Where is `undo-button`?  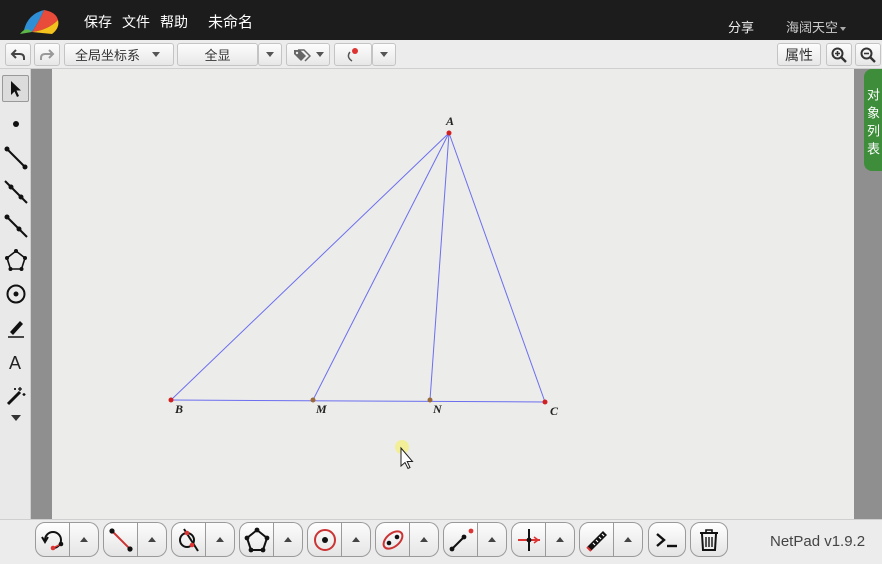 undo-button is located at coordinates (18, 54).